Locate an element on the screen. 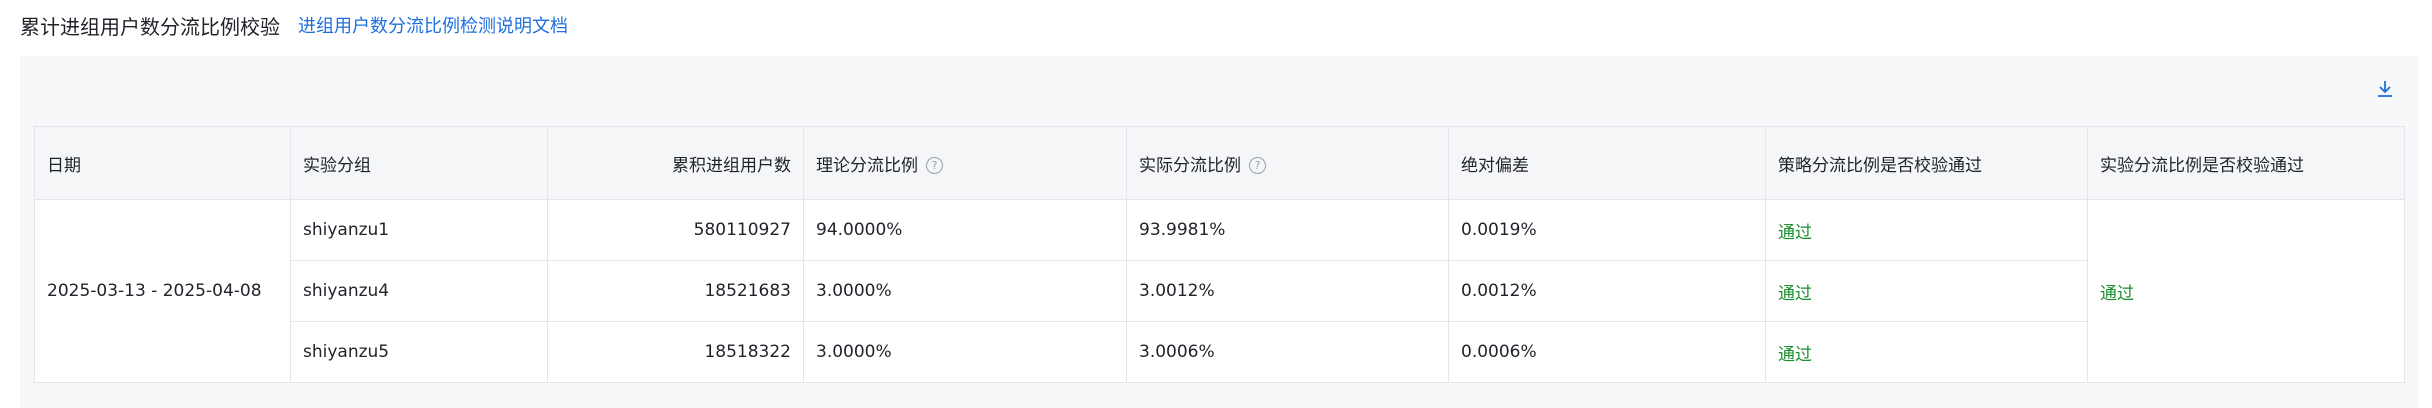  users-cell: 18518322 is located at coordinates (675, 352).